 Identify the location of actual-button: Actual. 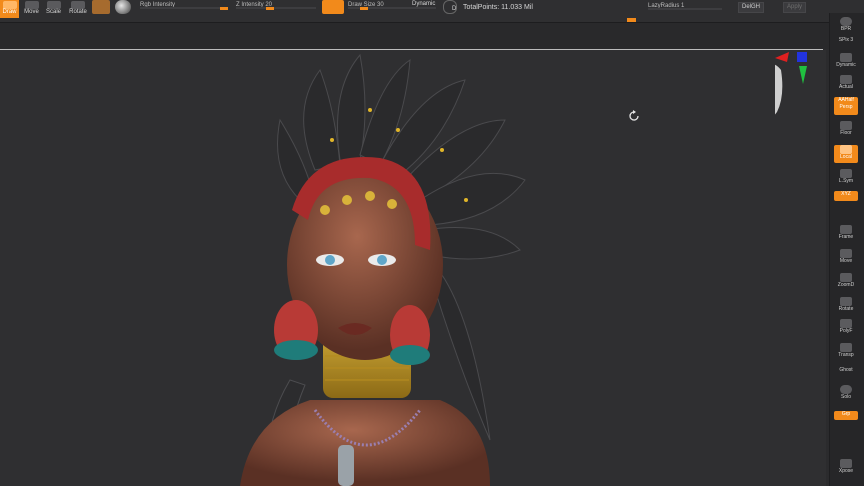
(846, 84).